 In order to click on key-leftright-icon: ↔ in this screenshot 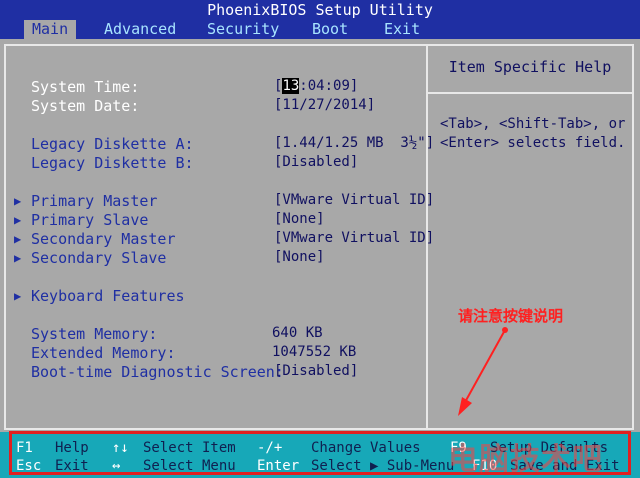, I will do `click(116, 466)`.